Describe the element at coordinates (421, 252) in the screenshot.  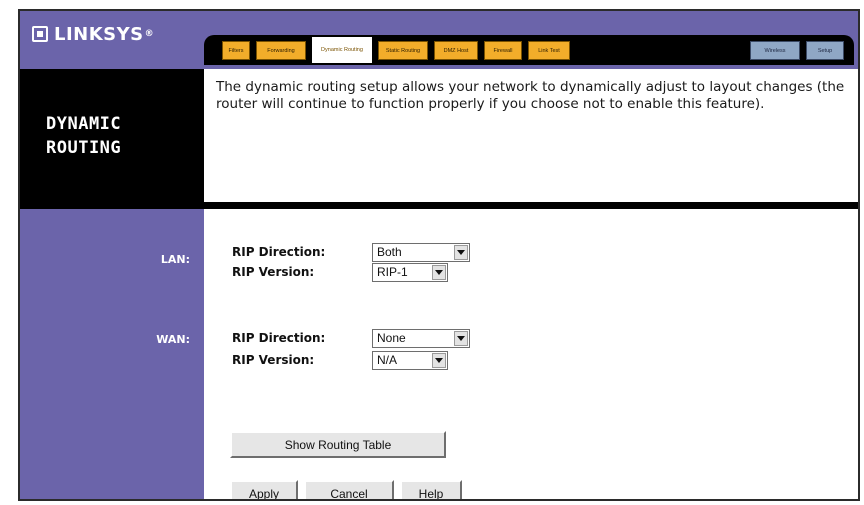
I see `lan-rip-direction-select: Both` at that location.